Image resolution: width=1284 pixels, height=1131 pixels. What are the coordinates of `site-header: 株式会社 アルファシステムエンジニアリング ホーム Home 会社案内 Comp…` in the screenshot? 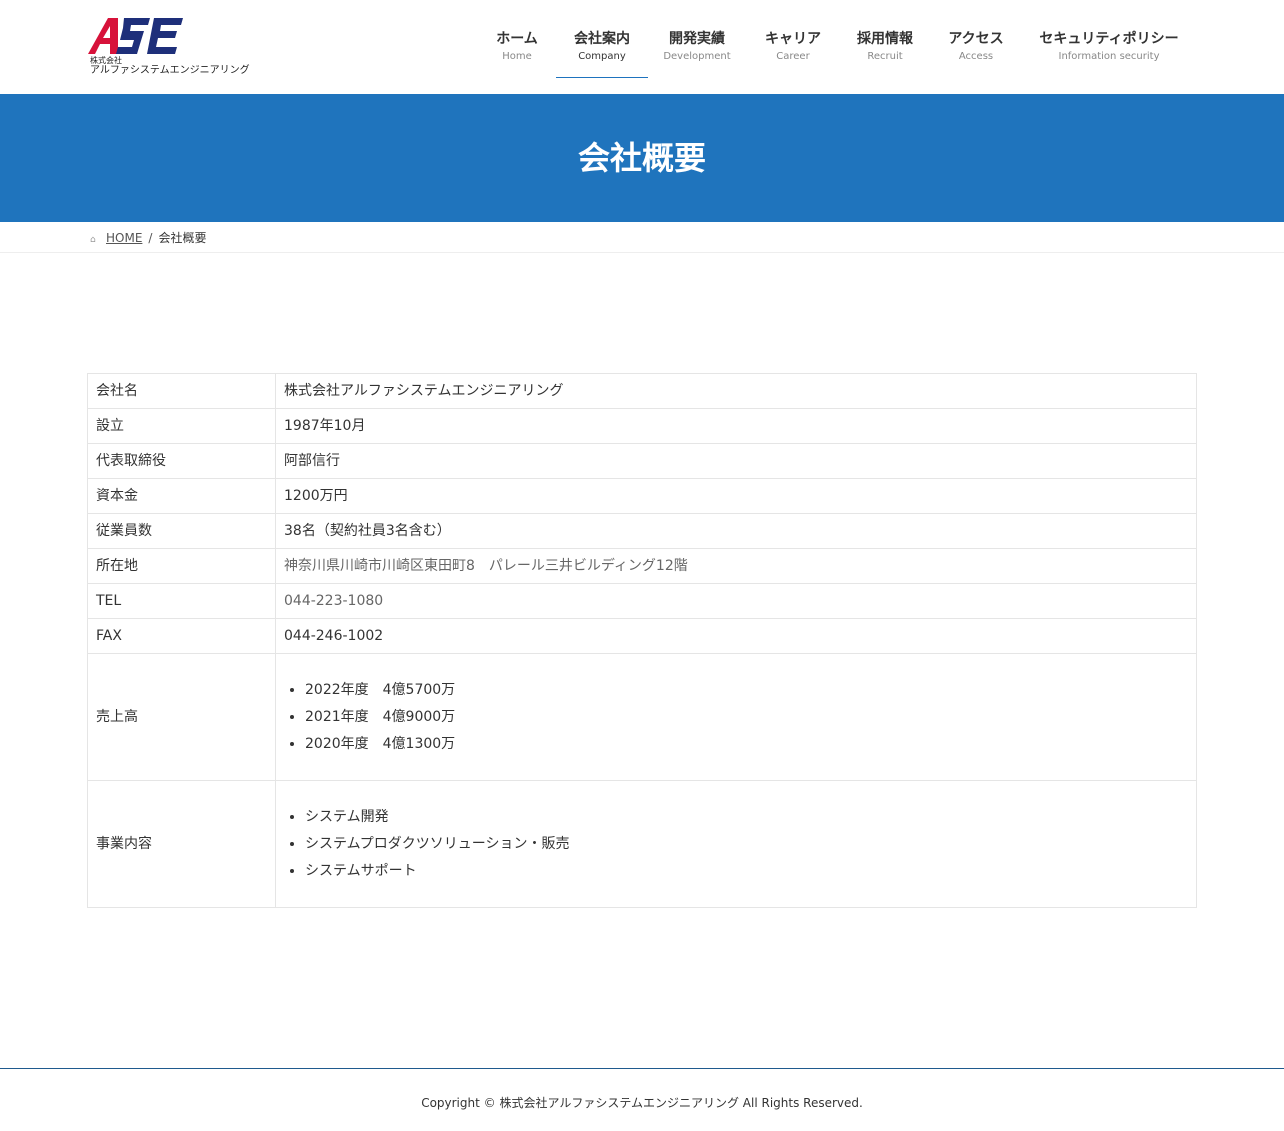 It's located at (642, 47).